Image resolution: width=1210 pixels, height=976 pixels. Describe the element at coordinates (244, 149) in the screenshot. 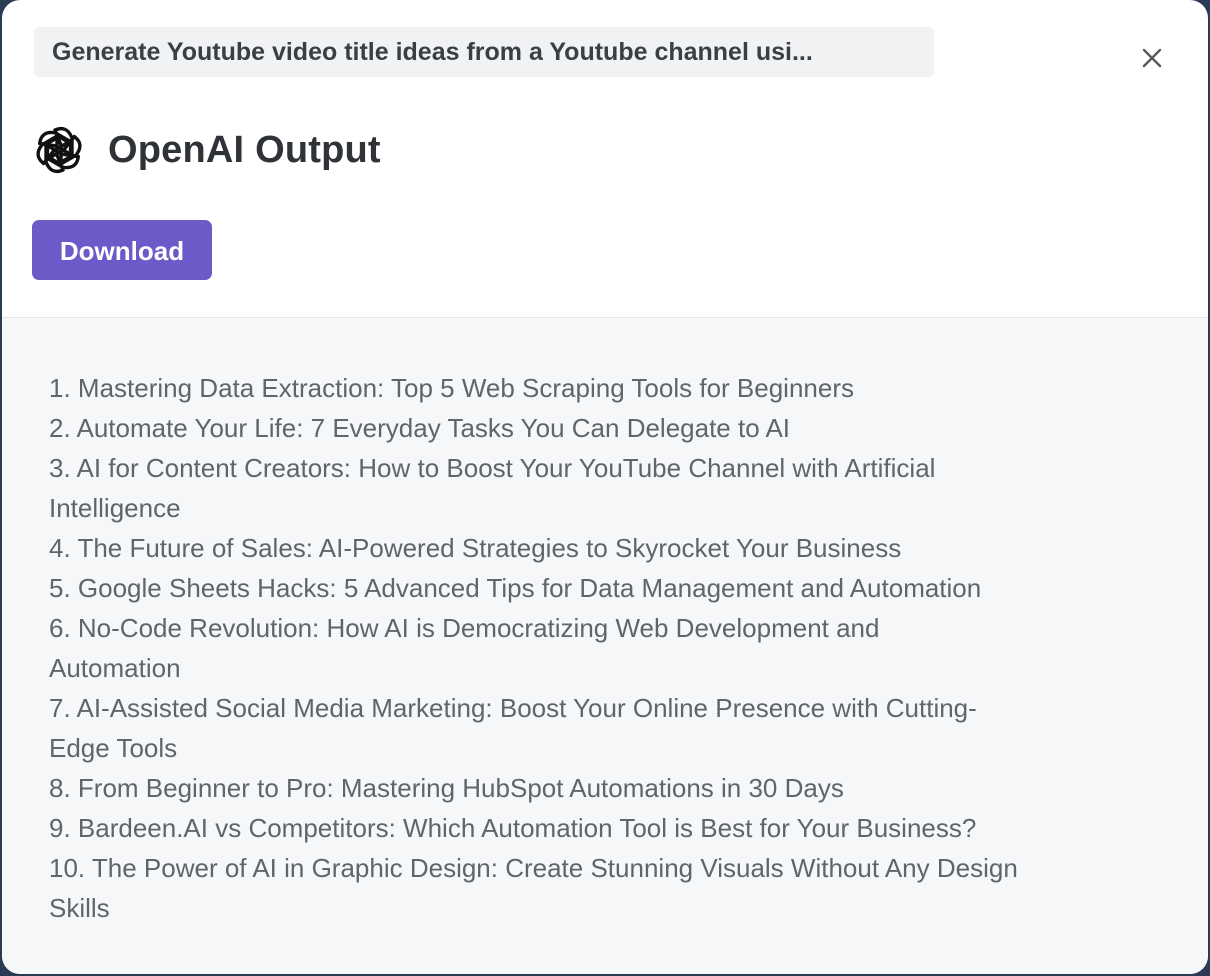

I see `modal-title: OpenAI Output` at that location.